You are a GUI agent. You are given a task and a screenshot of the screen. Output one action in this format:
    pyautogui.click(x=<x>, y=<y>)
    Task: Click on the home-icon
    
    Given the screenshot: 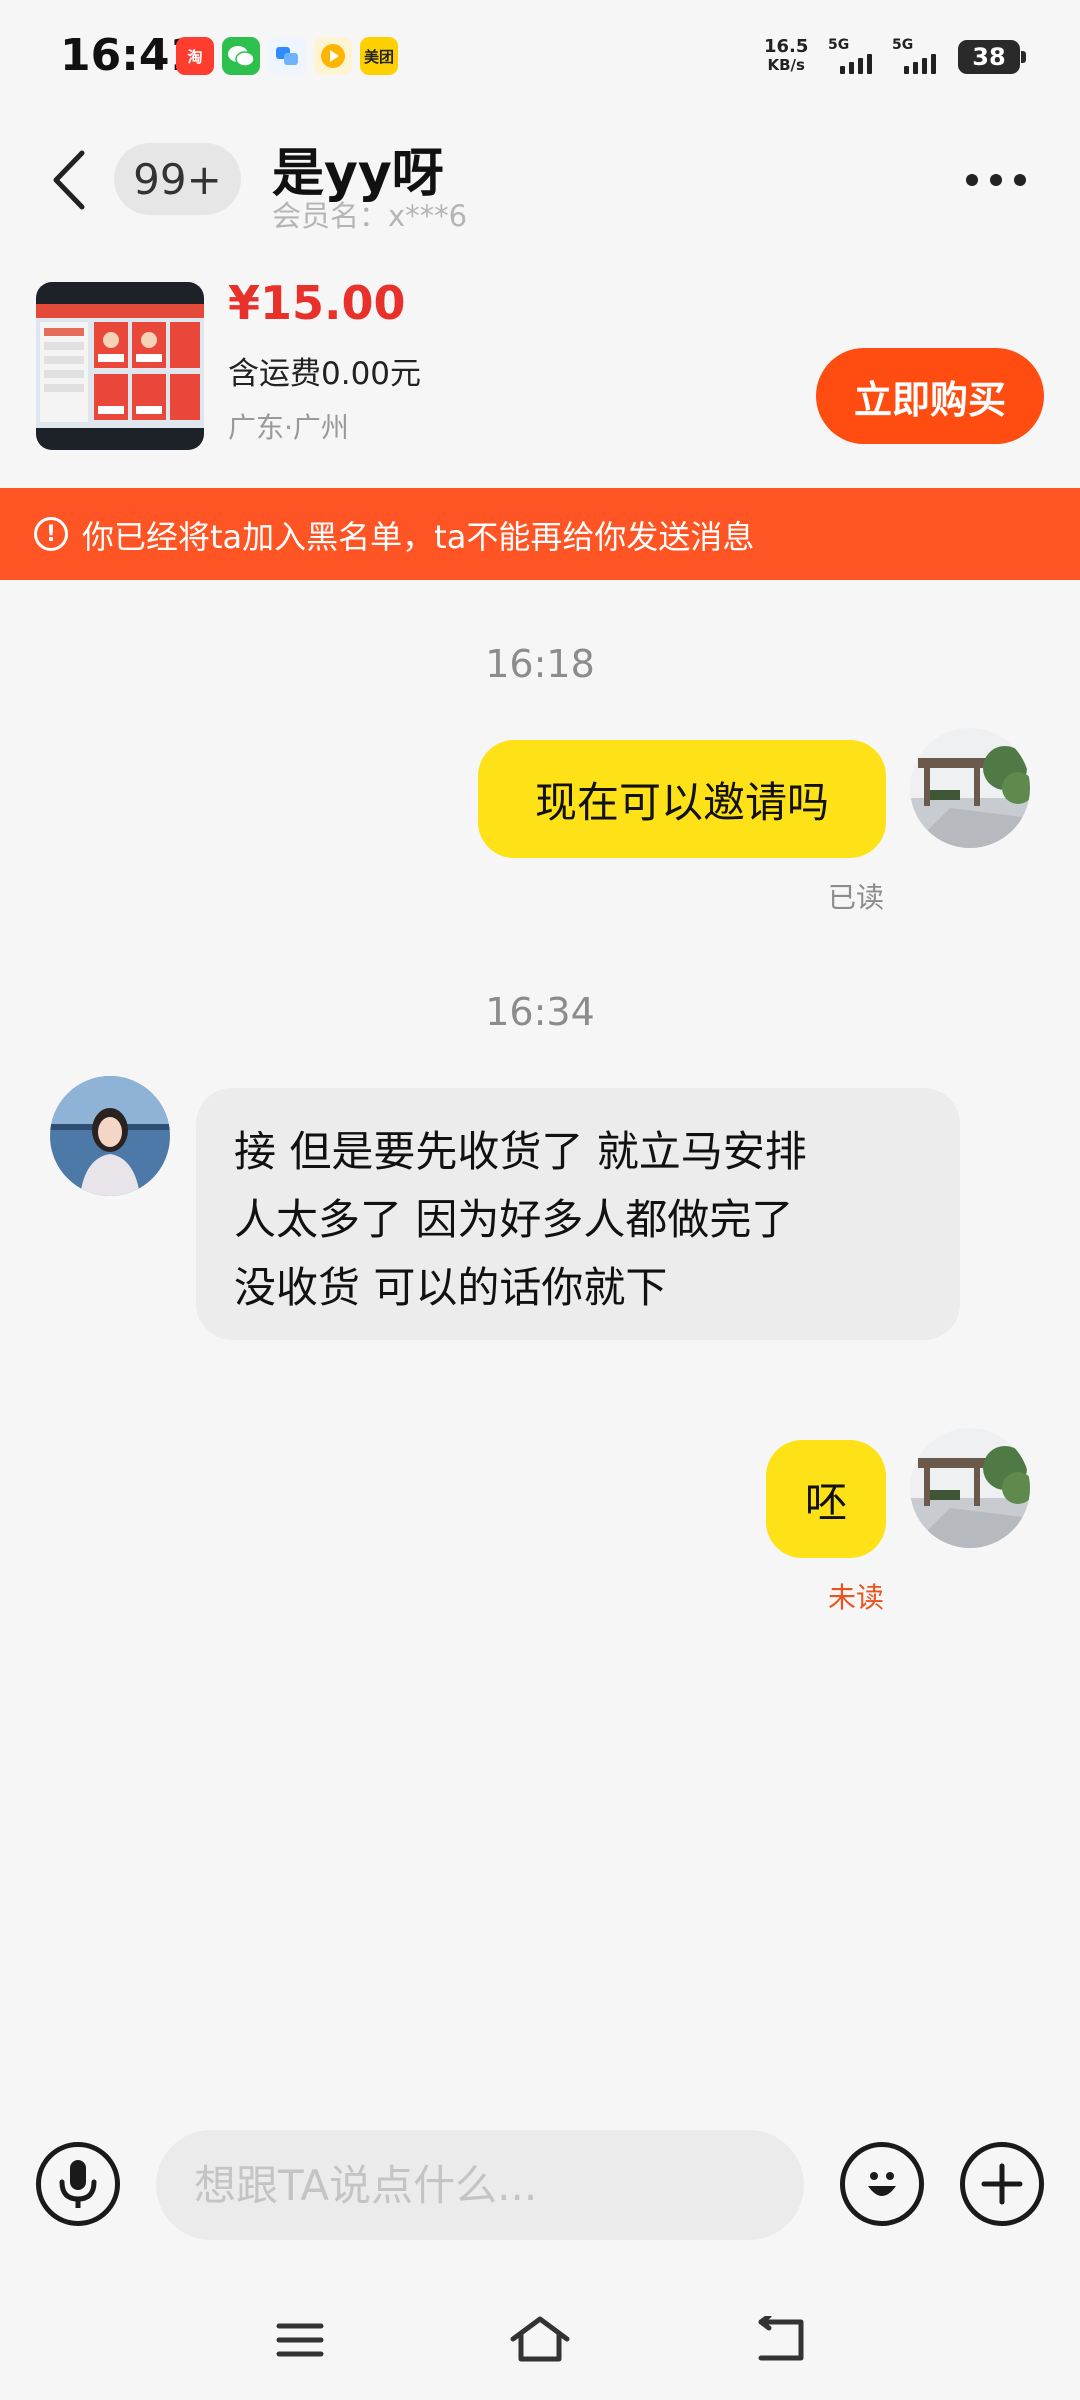 What is the action you would take?
    pyautogui.click(x=540, y=2339)
    